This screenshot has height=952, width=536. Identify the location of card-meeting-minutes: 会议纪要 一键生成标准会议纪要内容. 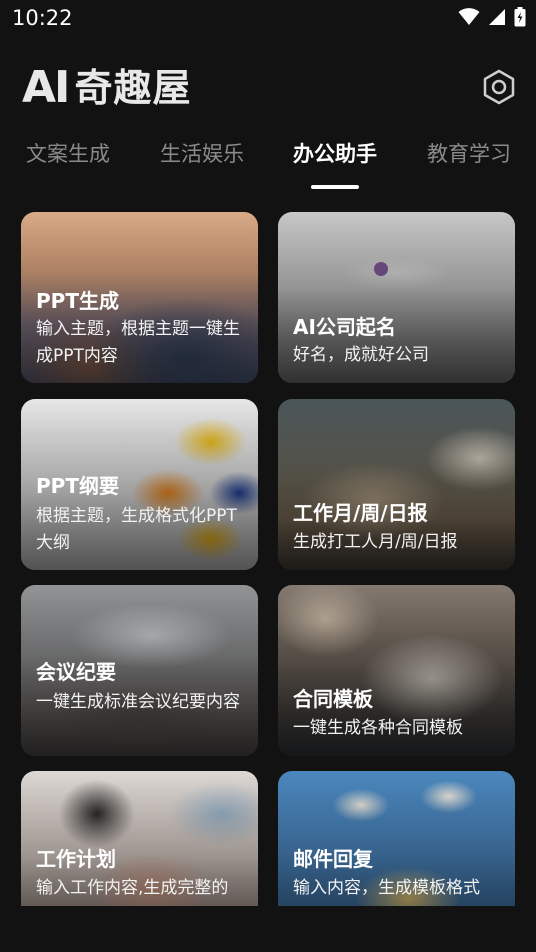
(139, 670).